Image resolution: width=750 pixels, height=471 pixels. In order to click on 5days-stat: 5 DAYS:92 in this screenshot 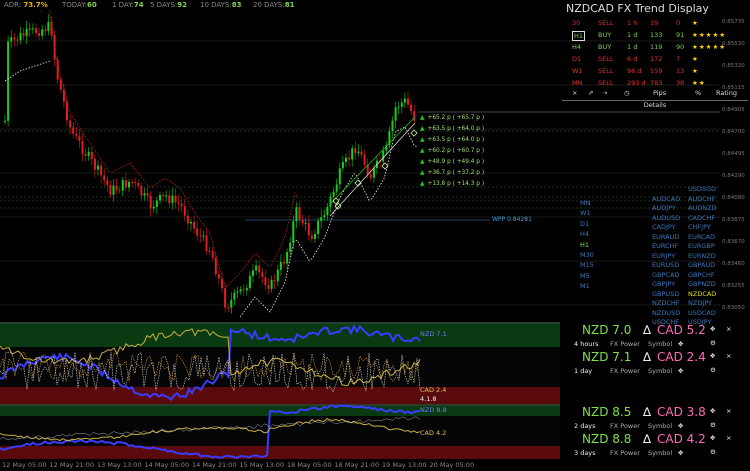, I will do `click(169, 5)`.